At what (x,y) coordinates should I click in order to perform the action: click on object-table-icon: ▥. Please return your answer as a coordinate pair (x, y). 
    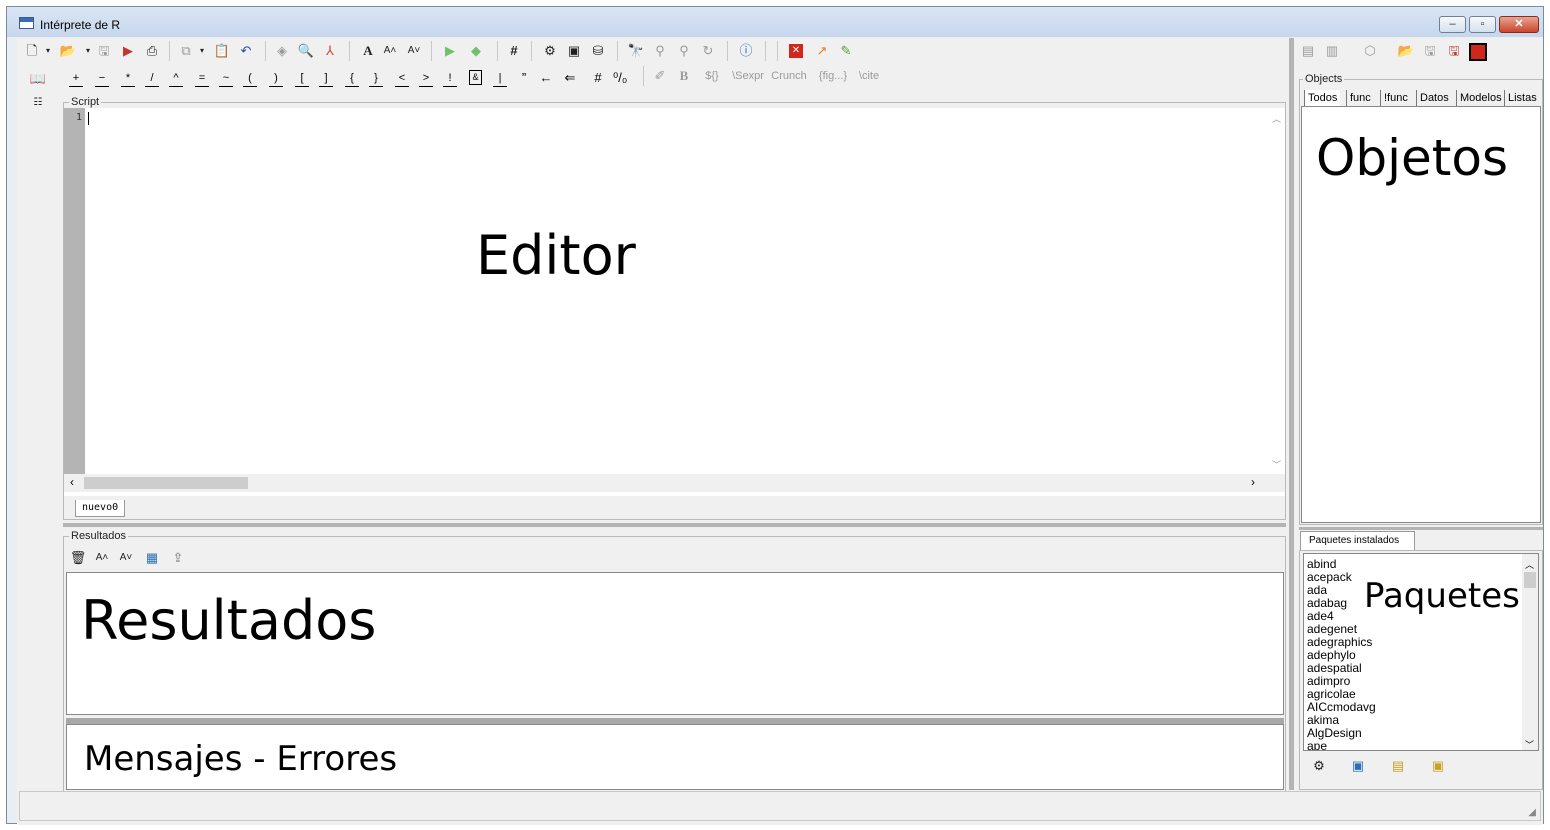
    Looking at the image, I should click on (1332, 51).